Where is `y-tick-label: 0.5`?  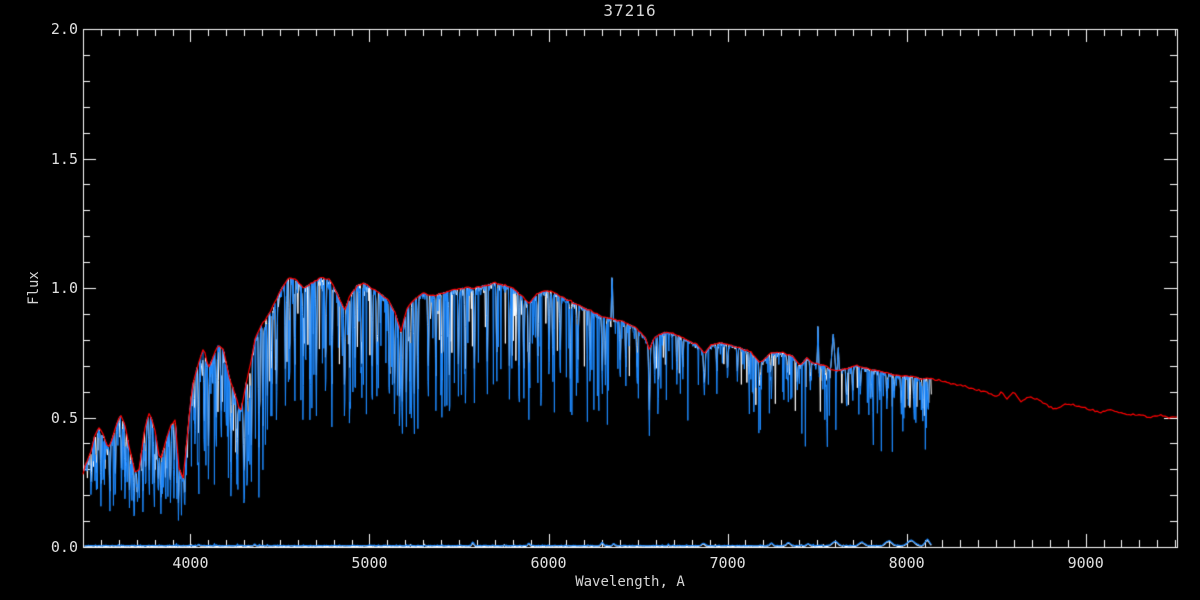 y-tick-label: 0.5 is located at coordinates (64, 417).